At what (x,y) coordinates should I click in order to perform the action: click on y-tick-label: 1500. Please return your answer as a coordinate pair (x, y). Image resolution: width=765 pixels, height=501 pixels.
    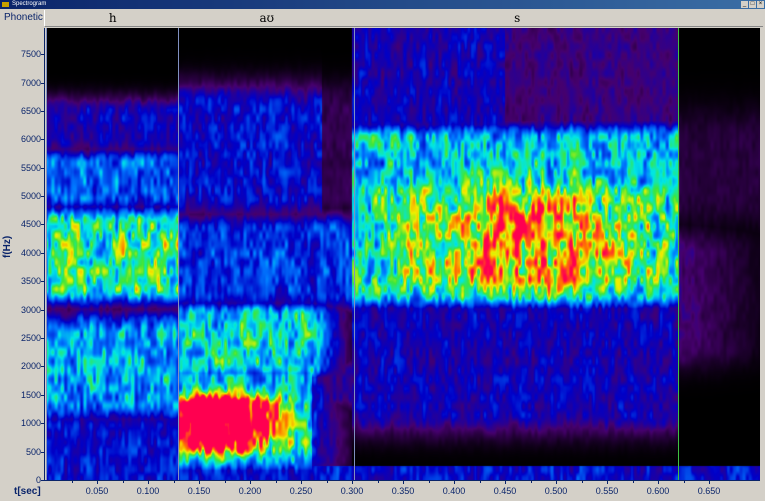
    Looking at the image, I should click on (30, 394).